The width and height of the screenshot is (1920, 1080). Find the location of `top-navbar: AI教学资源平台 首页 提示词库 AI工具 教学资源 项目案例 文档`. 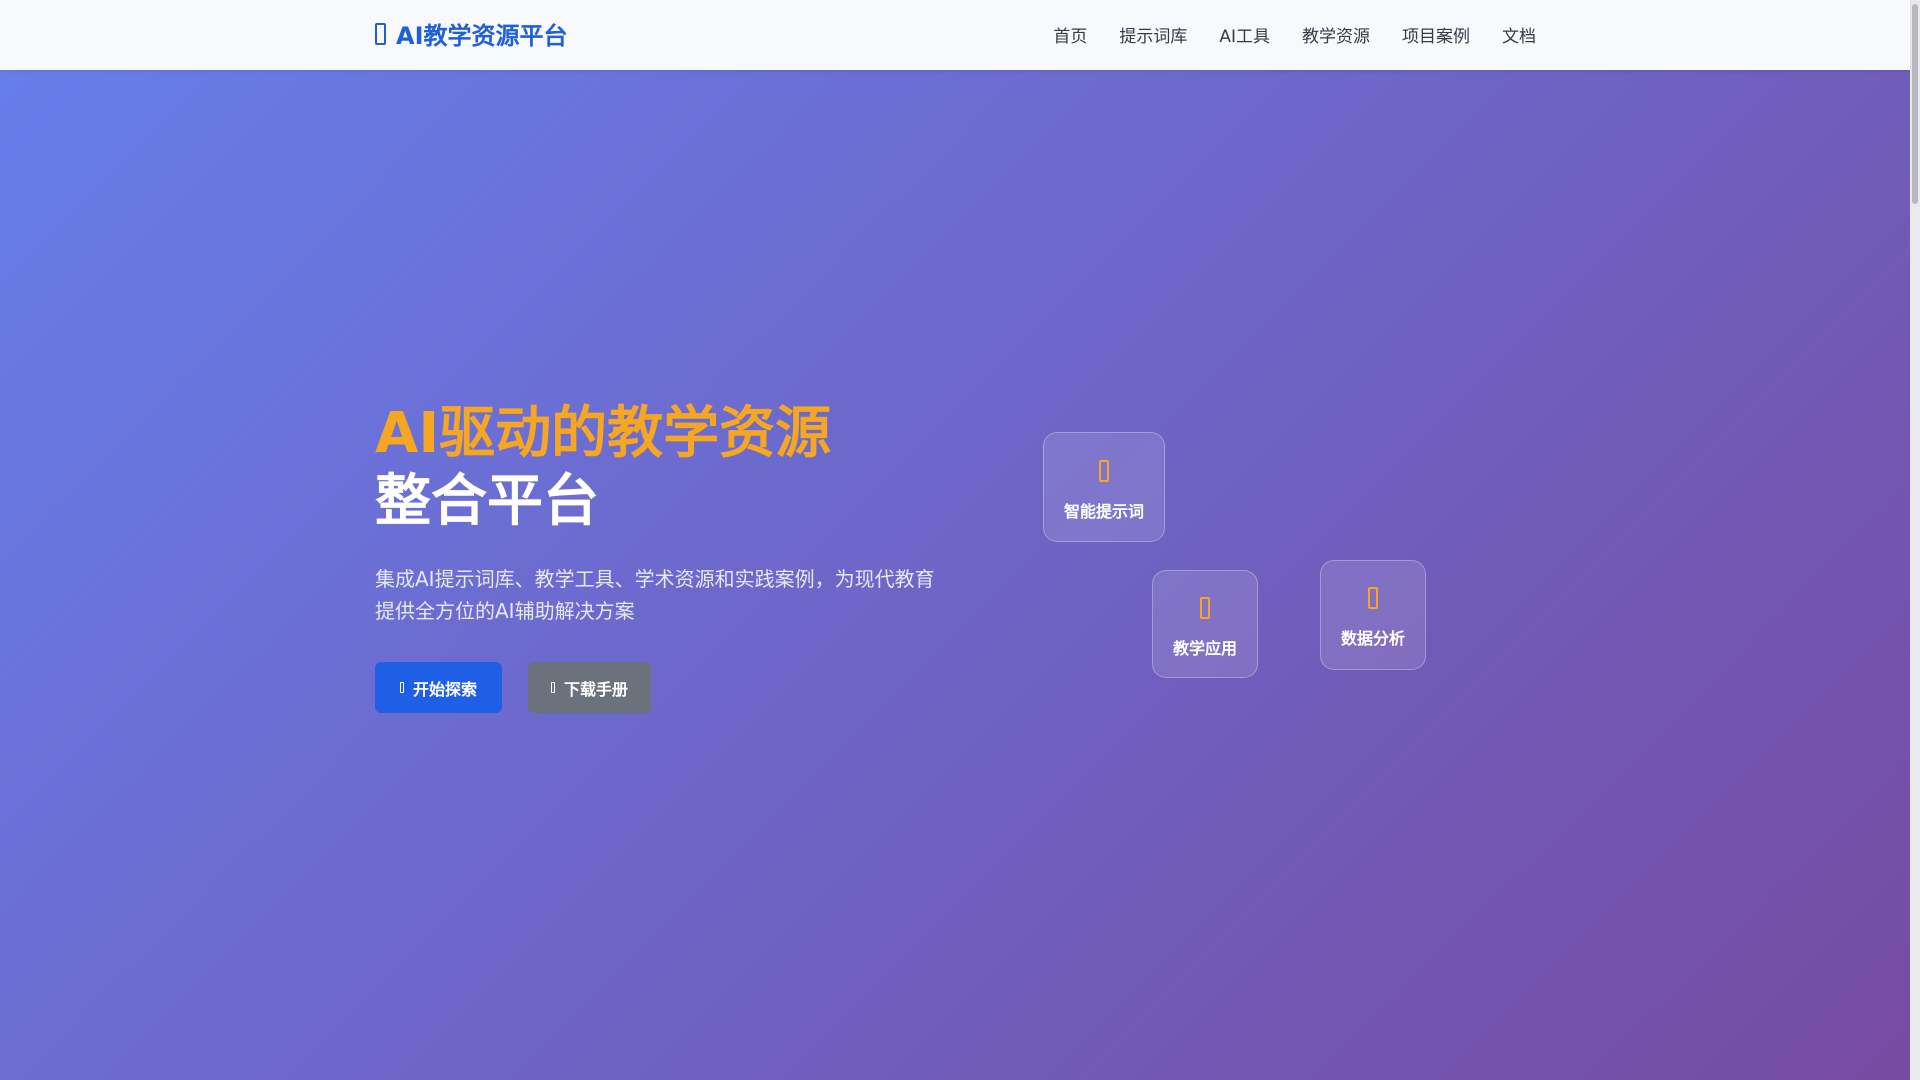

top-navbar: AI教学资源平台 首页 提示词库 AI工具 教学资源 项目案例 文档 is located at coordinates (955, 35).